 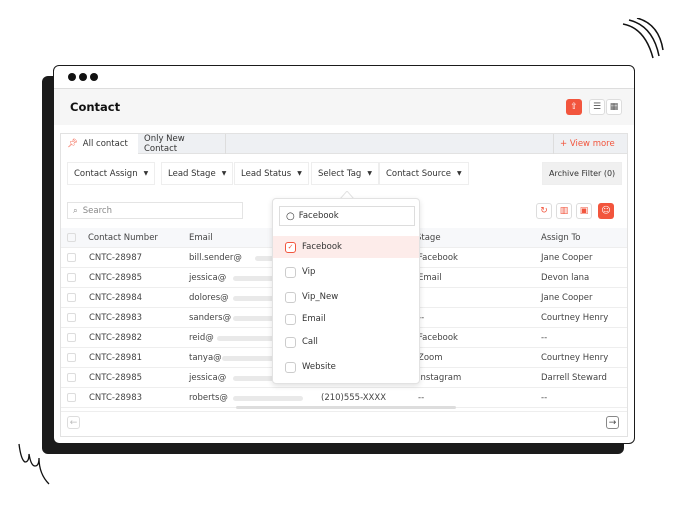 I want to click on view-more-button: + View more, so click(x=590, y=144).